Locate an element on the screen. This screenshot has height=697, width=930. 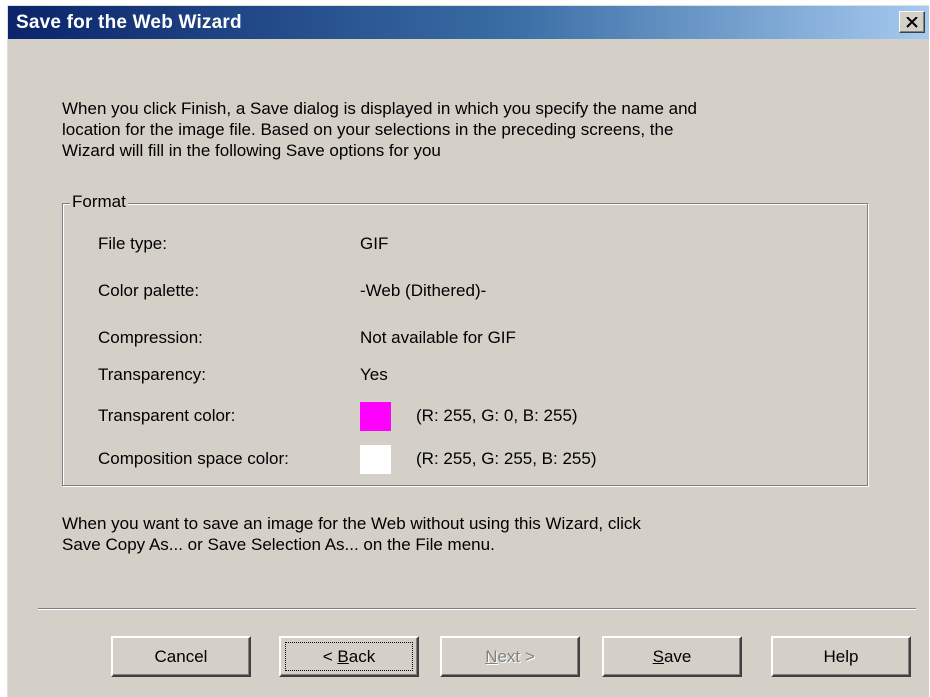
close-icon is located at coordinates (912, 22).